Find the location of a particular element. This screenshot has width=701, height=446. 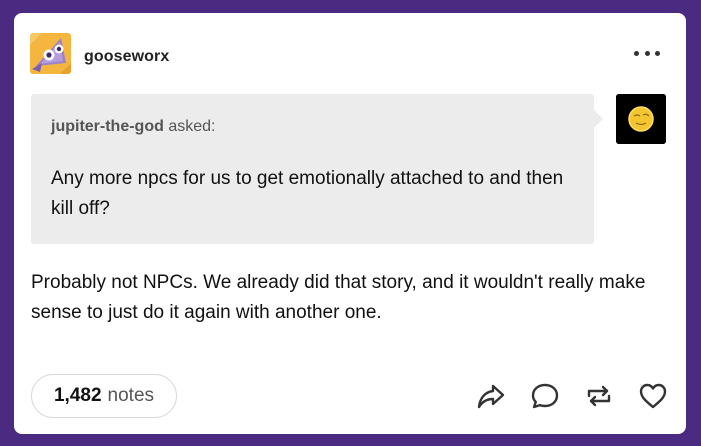

asked-label: asked: is located at coordinates (192, 126).